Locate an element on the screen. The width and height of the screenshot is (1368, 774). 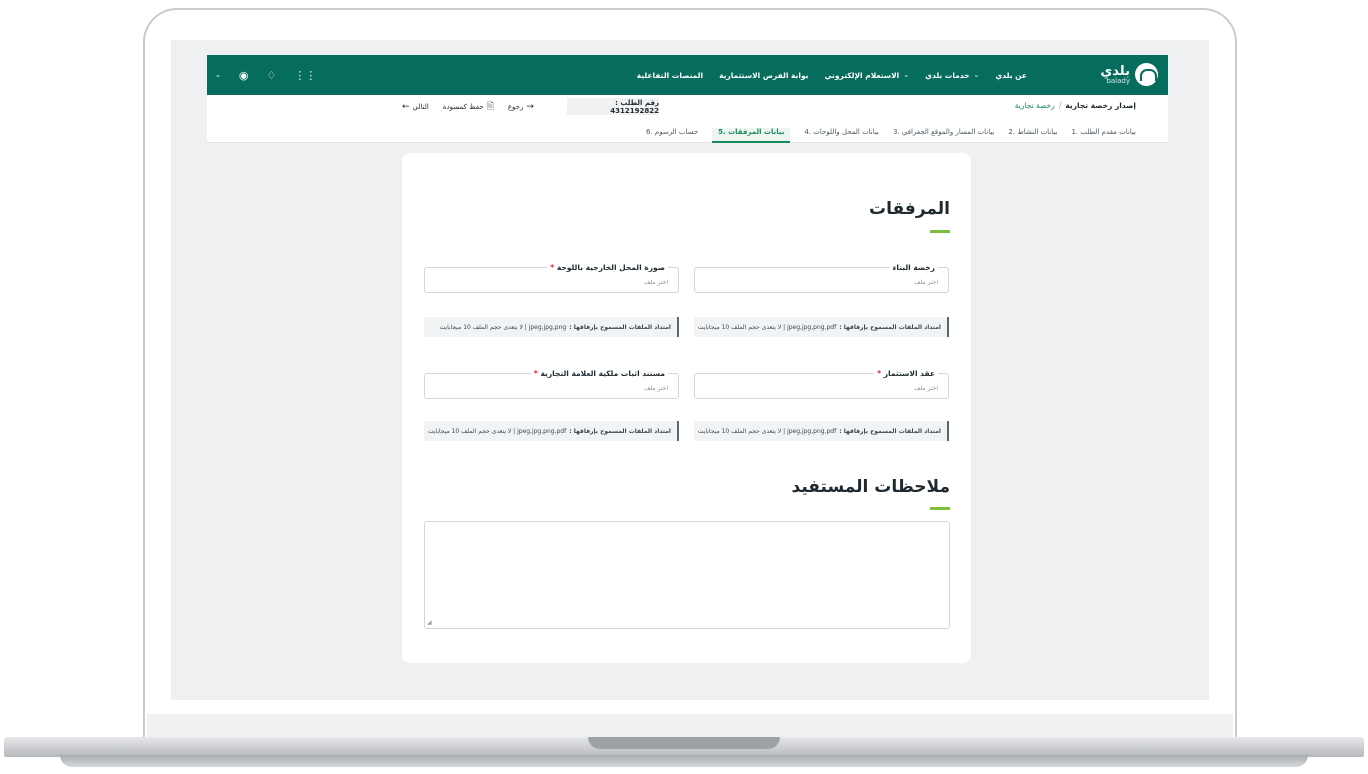
save-draft-button: حفظ كمسودة 🗎 is located at coordinates (468, 107).